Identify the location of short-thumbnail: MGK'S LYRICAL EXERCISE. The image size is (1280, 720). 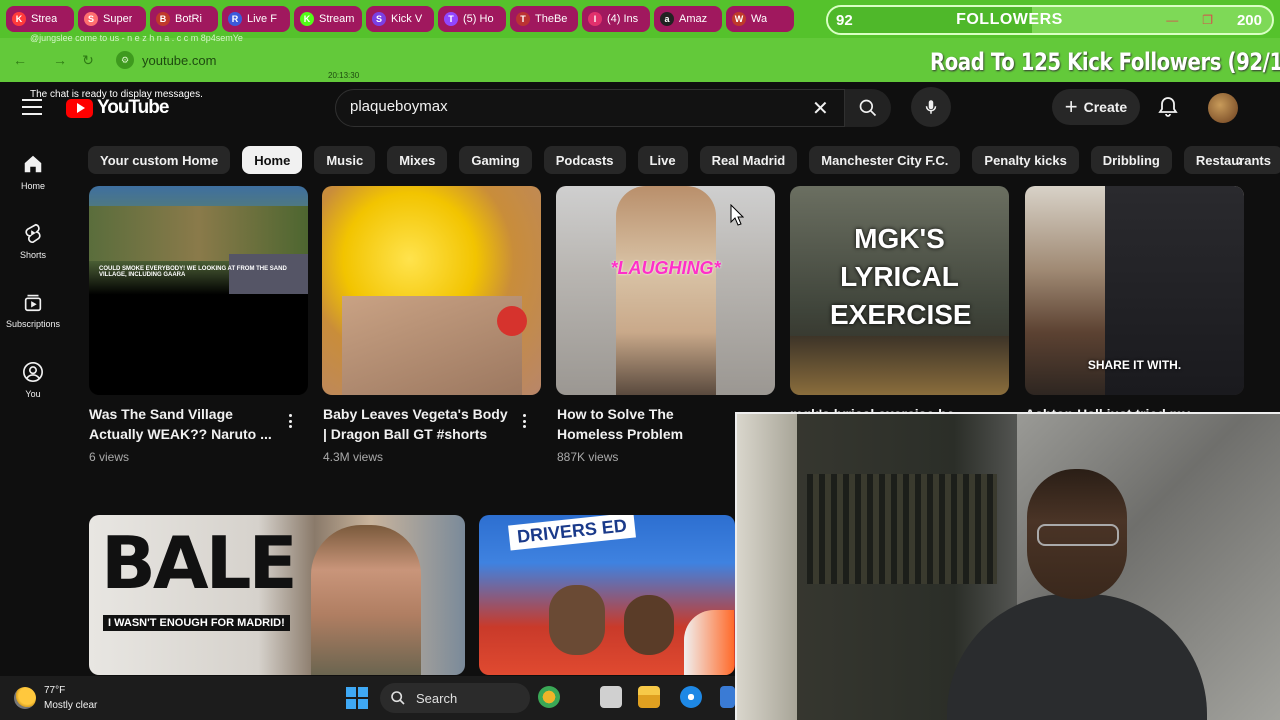
(899, 290).